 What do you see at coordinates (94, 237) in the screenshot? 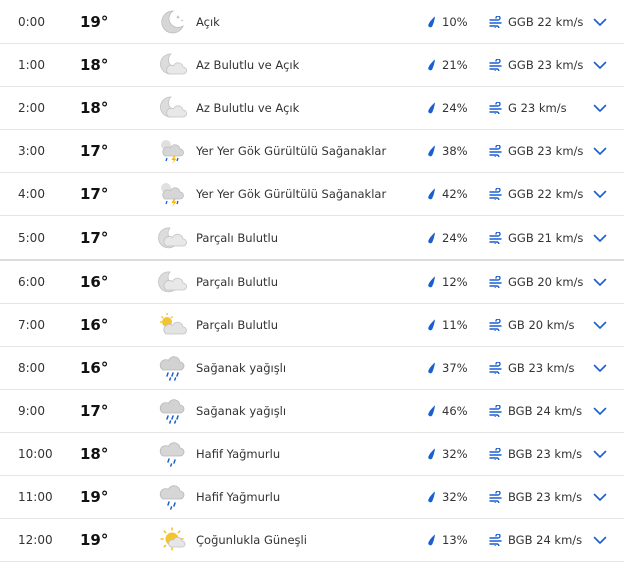
I see `hour-temperature: 17°` at bounding box center [94, 237].